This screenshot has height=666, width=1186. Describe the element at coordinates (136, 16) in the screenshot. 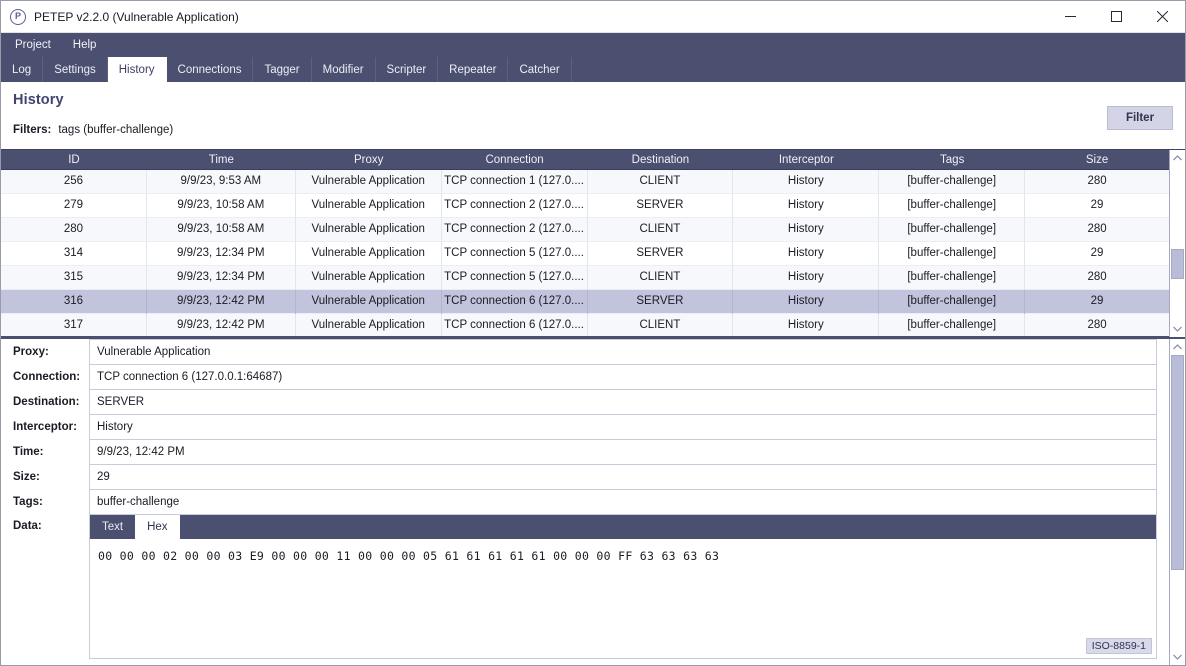

I see `window-title: PETEP v2.2.0 (Vulnerable Application)` at that location.